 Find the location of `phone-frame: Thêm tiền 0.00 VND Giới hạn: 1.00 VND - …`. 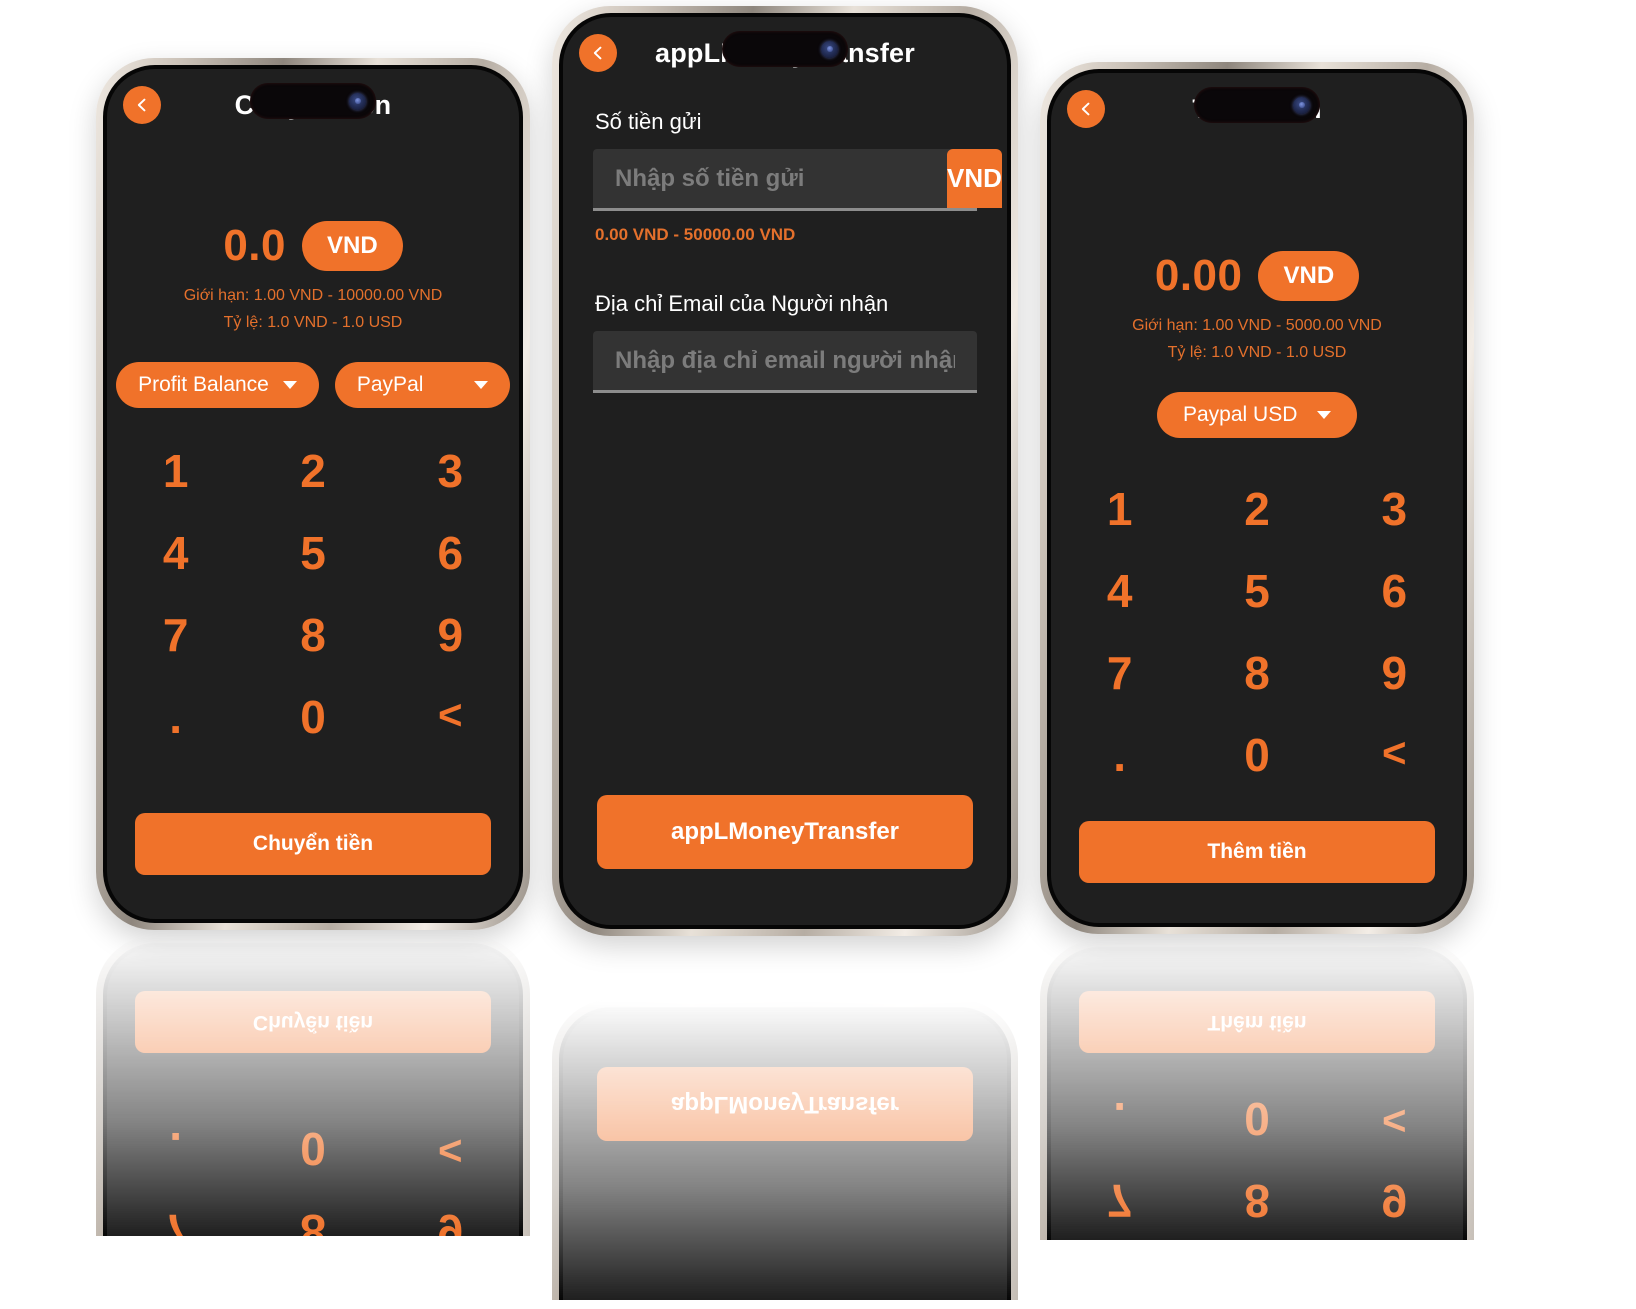

phone-frame: Thêm tiền 0.00 VND Giới hạn: 1.00 VND - … is located at coordinates (1257, 1124).